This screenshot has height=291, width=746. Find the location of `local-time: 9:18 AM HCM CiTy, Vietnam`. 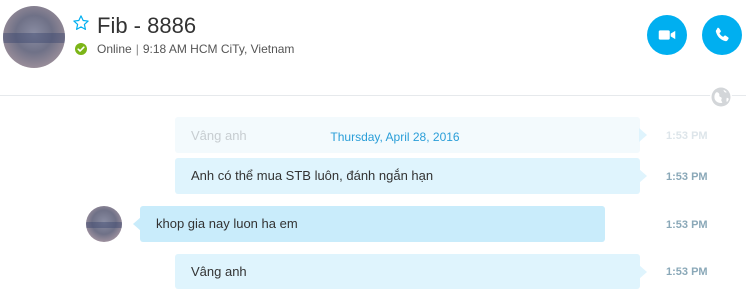

local-time: 9:18 AM HCM CiTy, Vietnam is located at coordinates (218, 49).